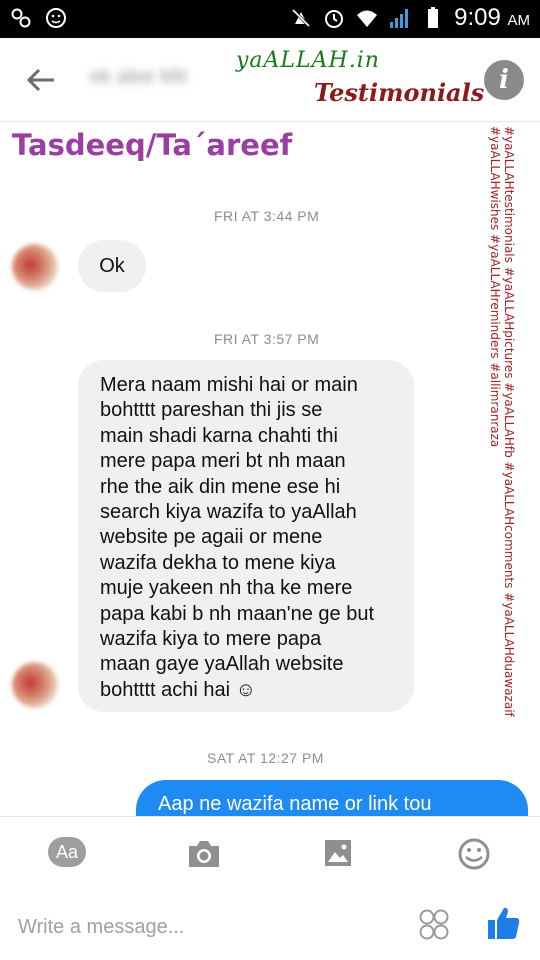  I want to click on contact-name: ek alee Mit, so click(138, 77).